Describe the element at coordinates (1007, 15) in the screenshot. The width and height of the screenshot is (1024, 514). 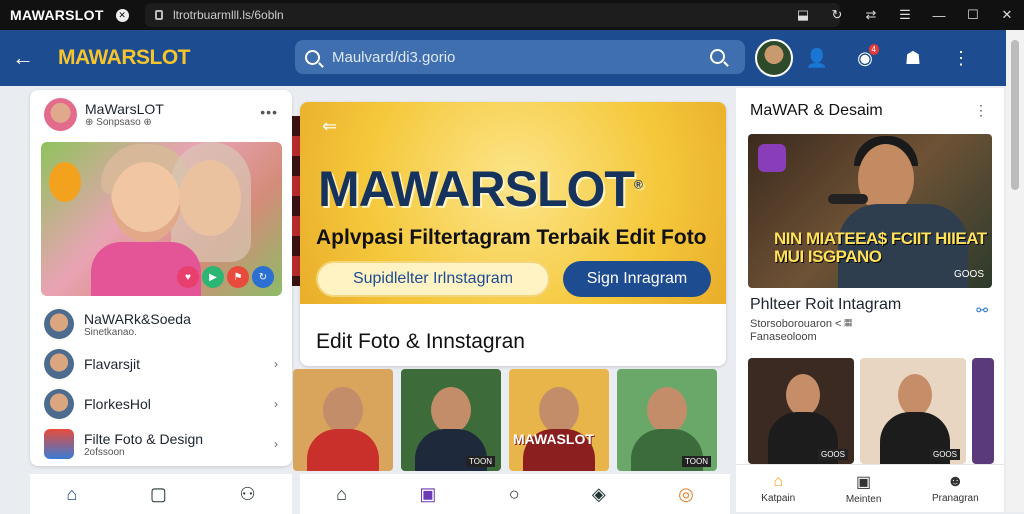
I see `close-icon: ✕` at that location.